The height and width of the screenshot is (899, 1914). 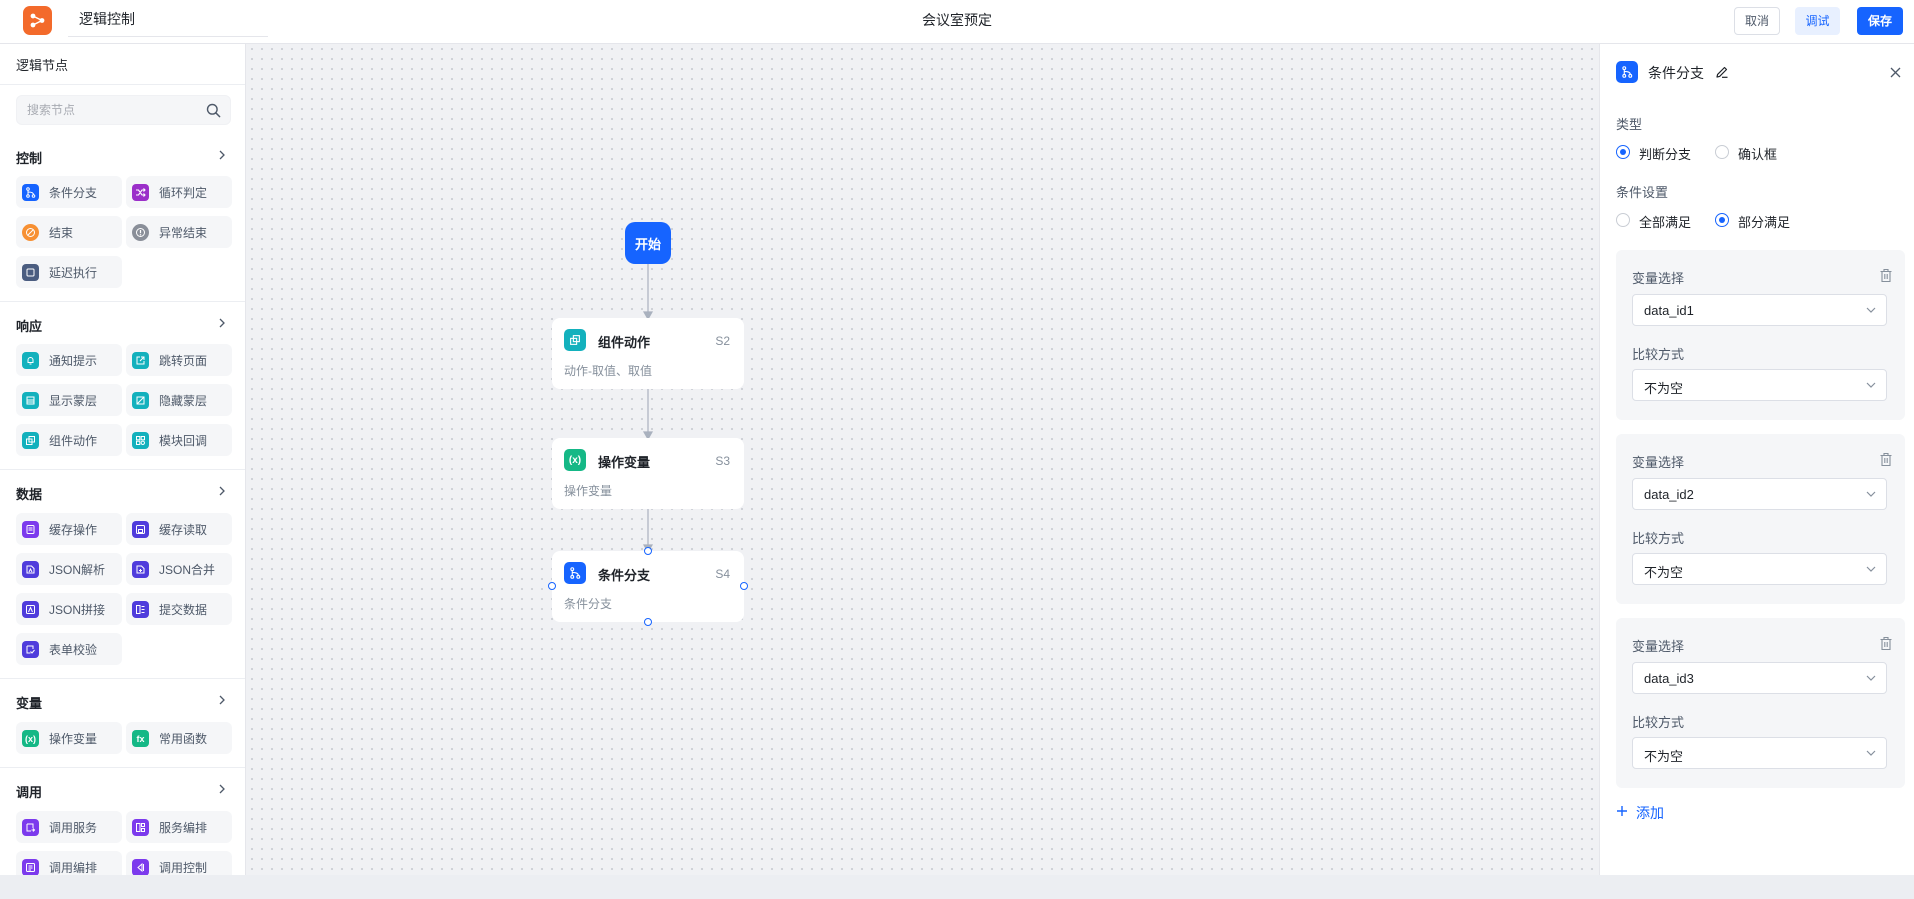 What do you see at coordinates (648, 243) in the screenshot?
I see `start-node: 开始` at bounding box center [648, 243].